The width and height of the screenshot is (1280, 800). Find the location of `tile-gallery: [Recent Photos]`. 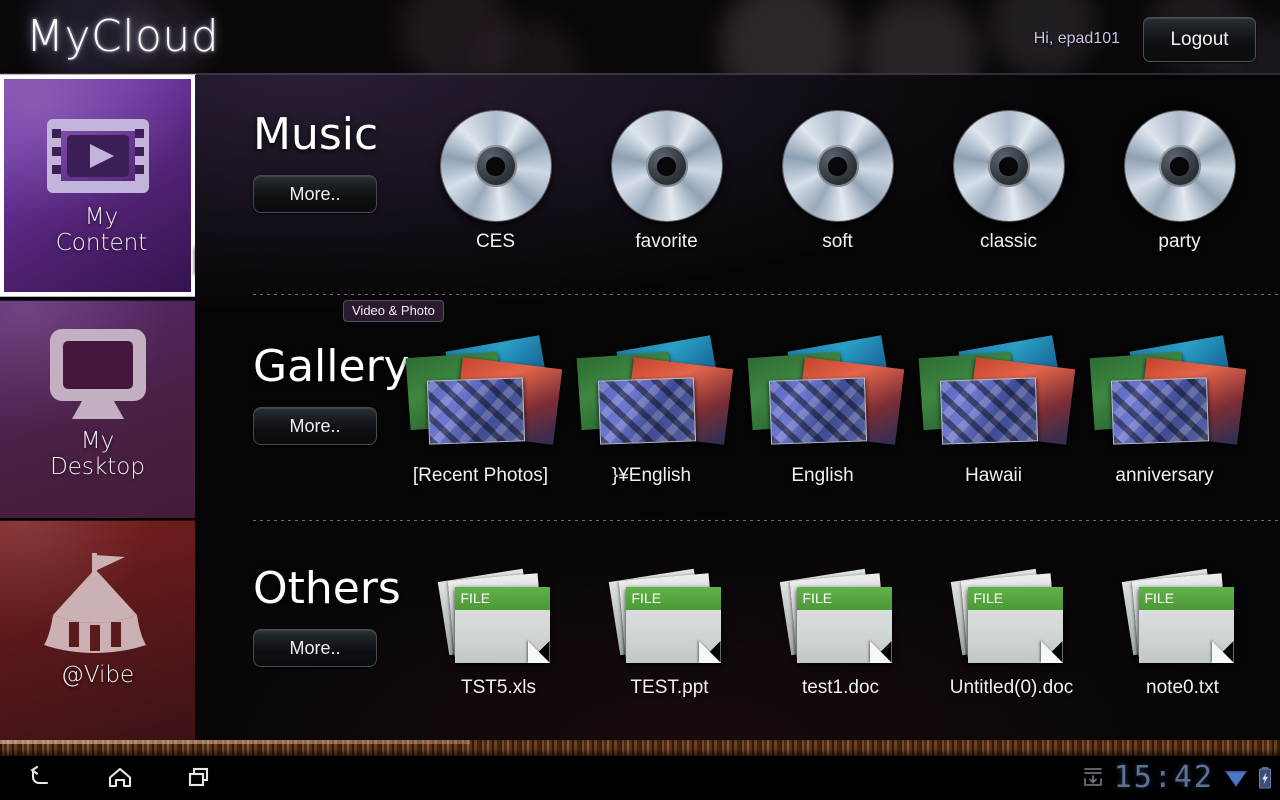

tile-gallery: [Recent Photos] is located at coordinates (480, 411).